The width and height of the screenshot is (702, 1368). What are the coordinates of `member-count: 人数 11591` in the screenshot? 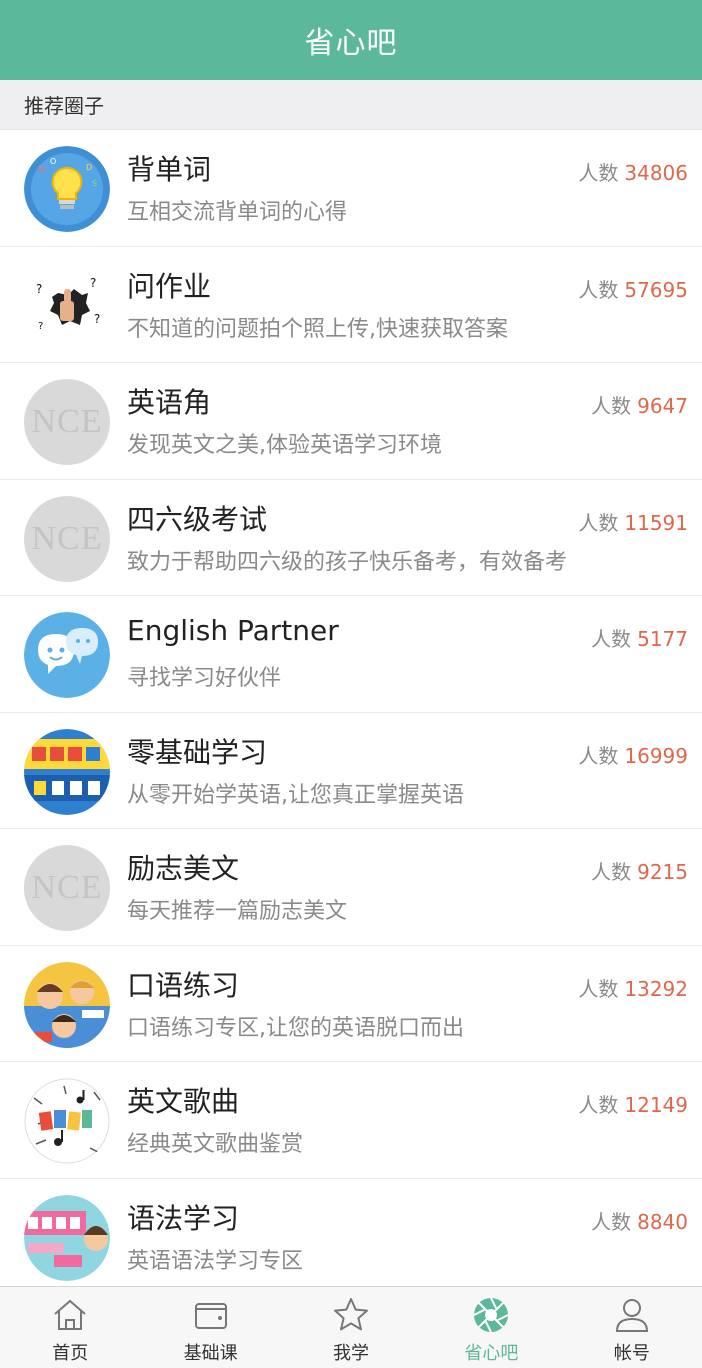 It's located at (633, 521).